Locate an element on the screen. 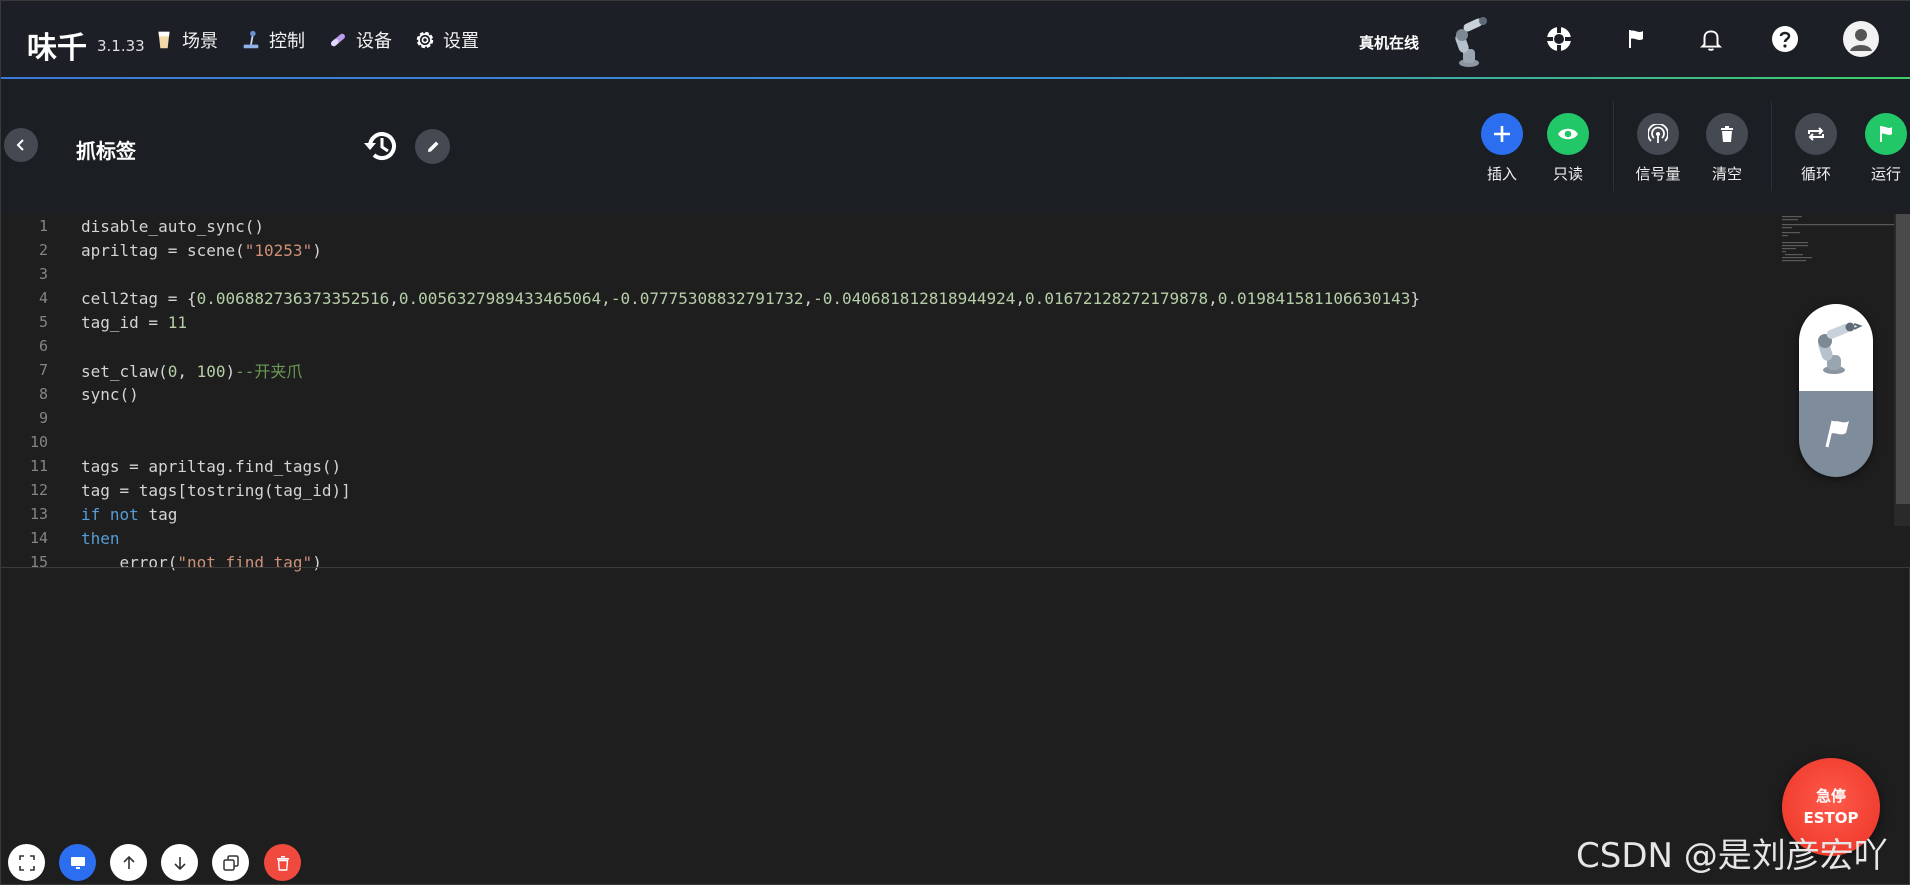 Image resolution: width=1910 pixels, height=885 pixels. nav-item-settings: 设置 is located at coordinates (446, 40).